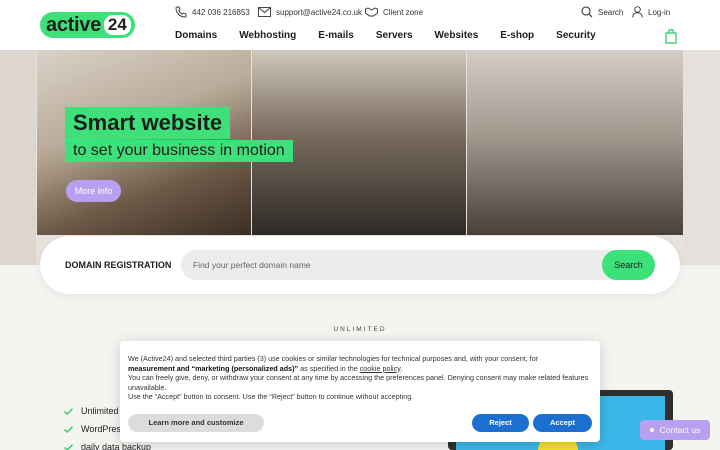 Image resolution: width=720 pixels, height=450 pixels. I want to click on shopping-bag-icon, so click(671, 36).